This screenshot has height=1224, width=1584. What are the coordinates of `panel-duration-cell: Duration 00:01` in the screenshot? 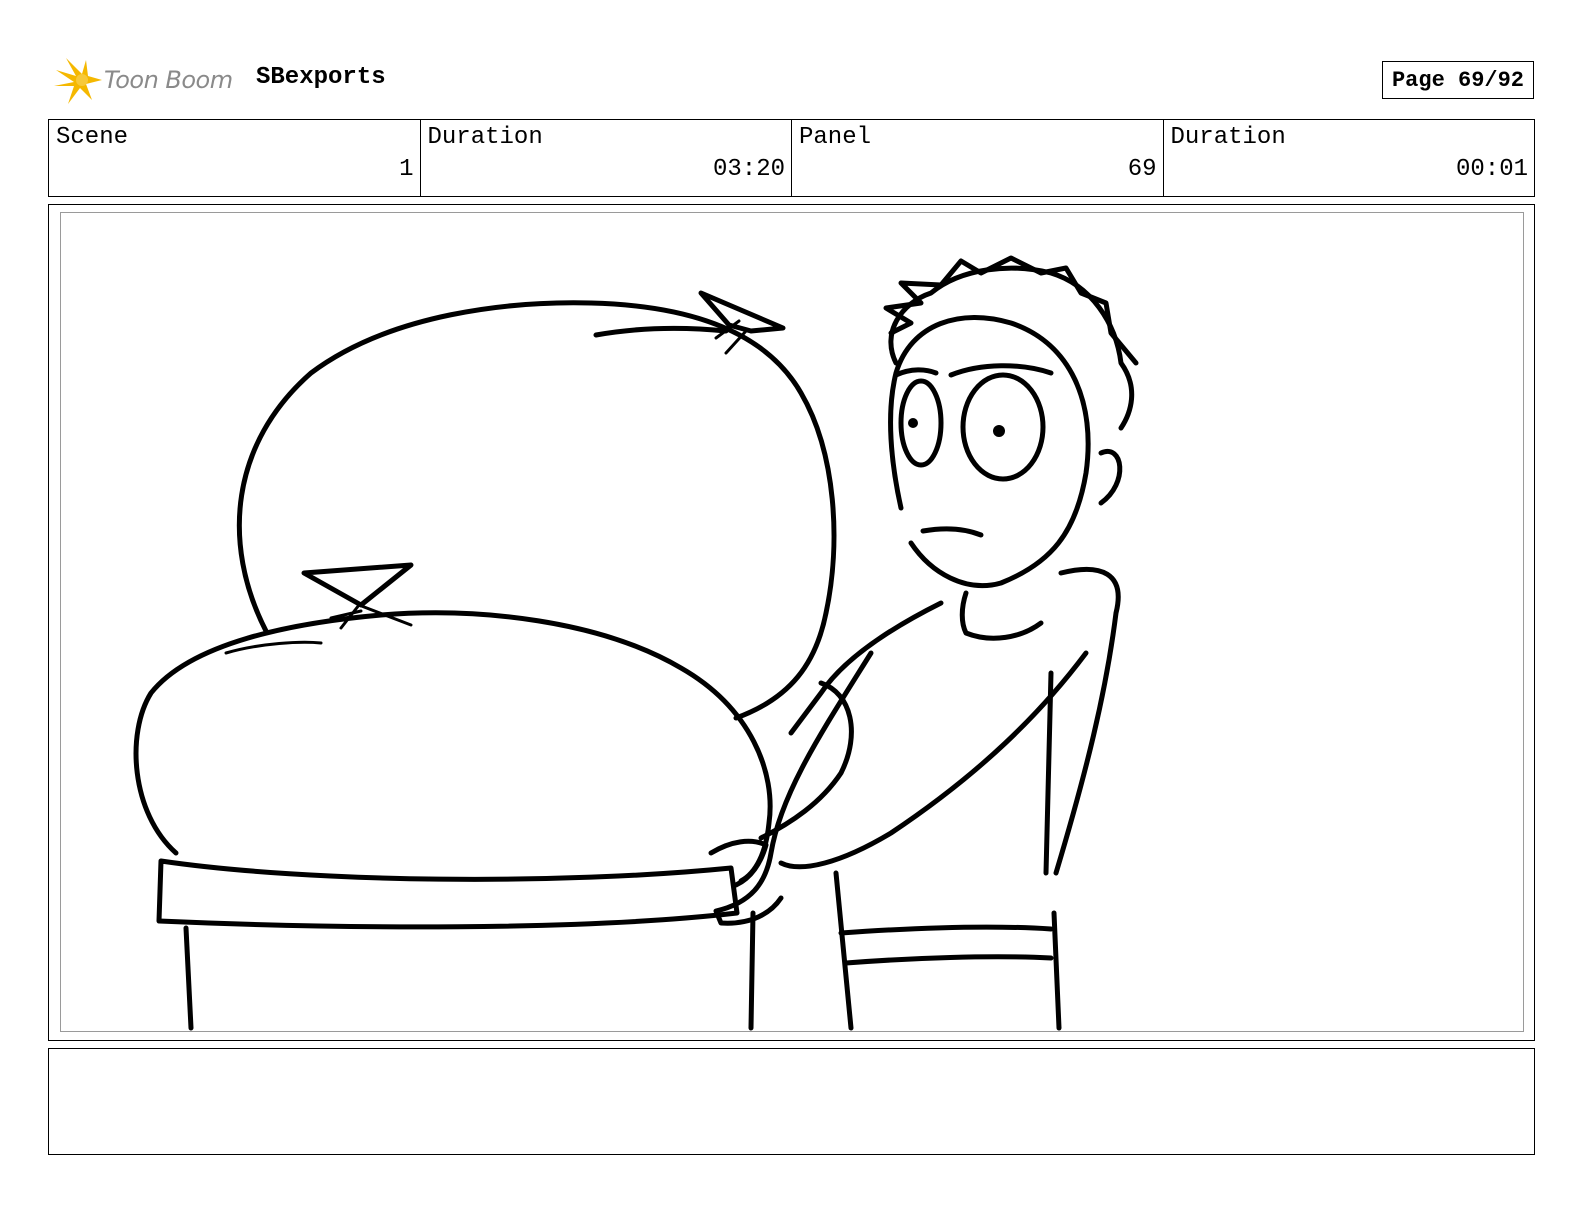 It's located at (1349, 158).